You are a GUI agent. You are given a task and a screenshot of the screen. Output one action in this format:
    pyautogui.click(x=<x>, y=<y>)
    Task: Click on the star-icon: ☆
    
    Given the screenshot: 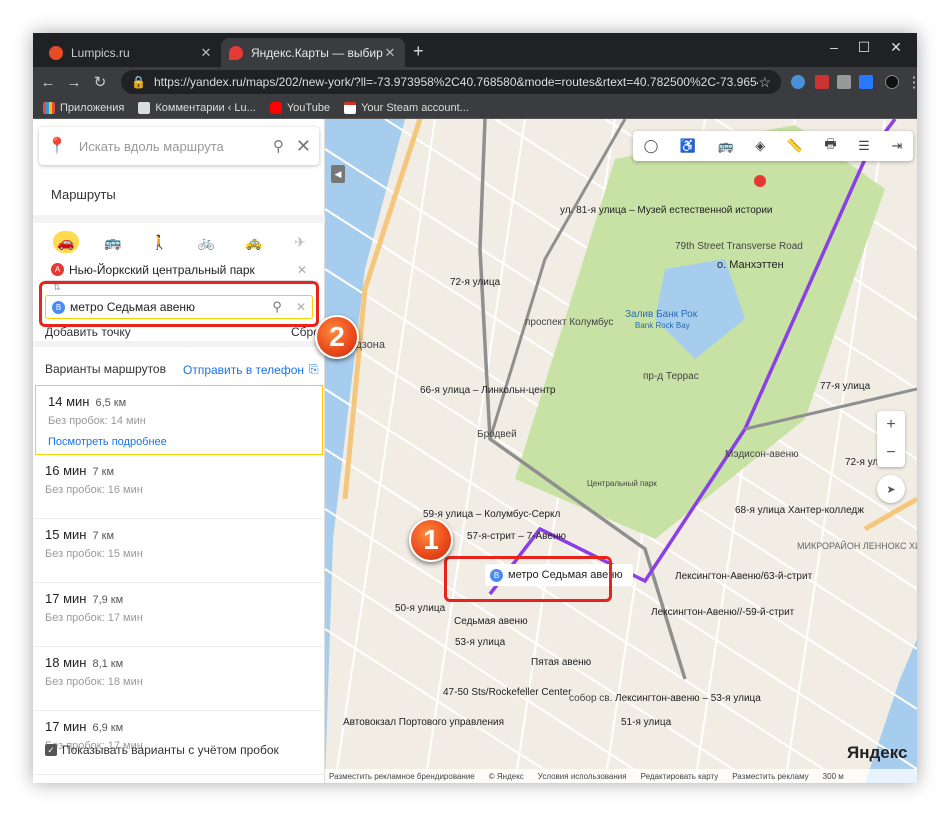 What is the action you would take?
    pyautogui.click(x=764, y=82)
    